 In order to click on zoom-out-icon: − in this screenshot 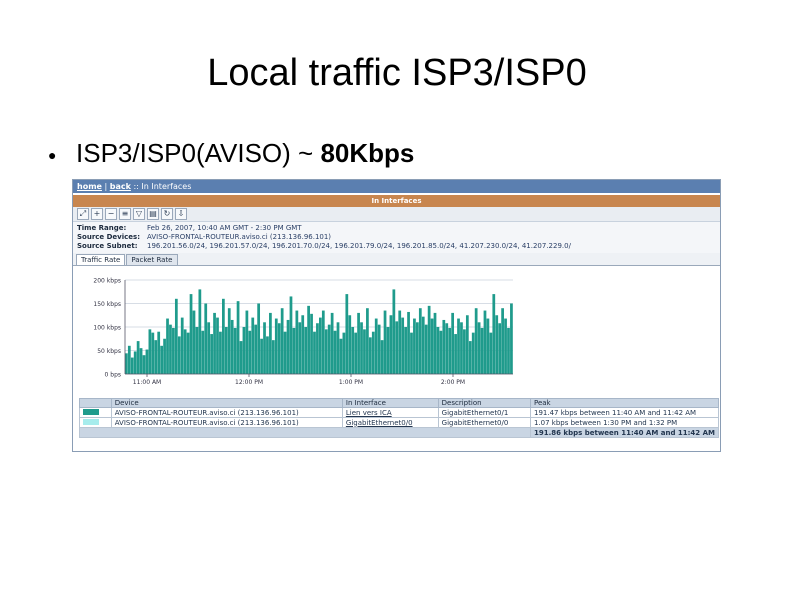, I will do `click(111, 214)`.